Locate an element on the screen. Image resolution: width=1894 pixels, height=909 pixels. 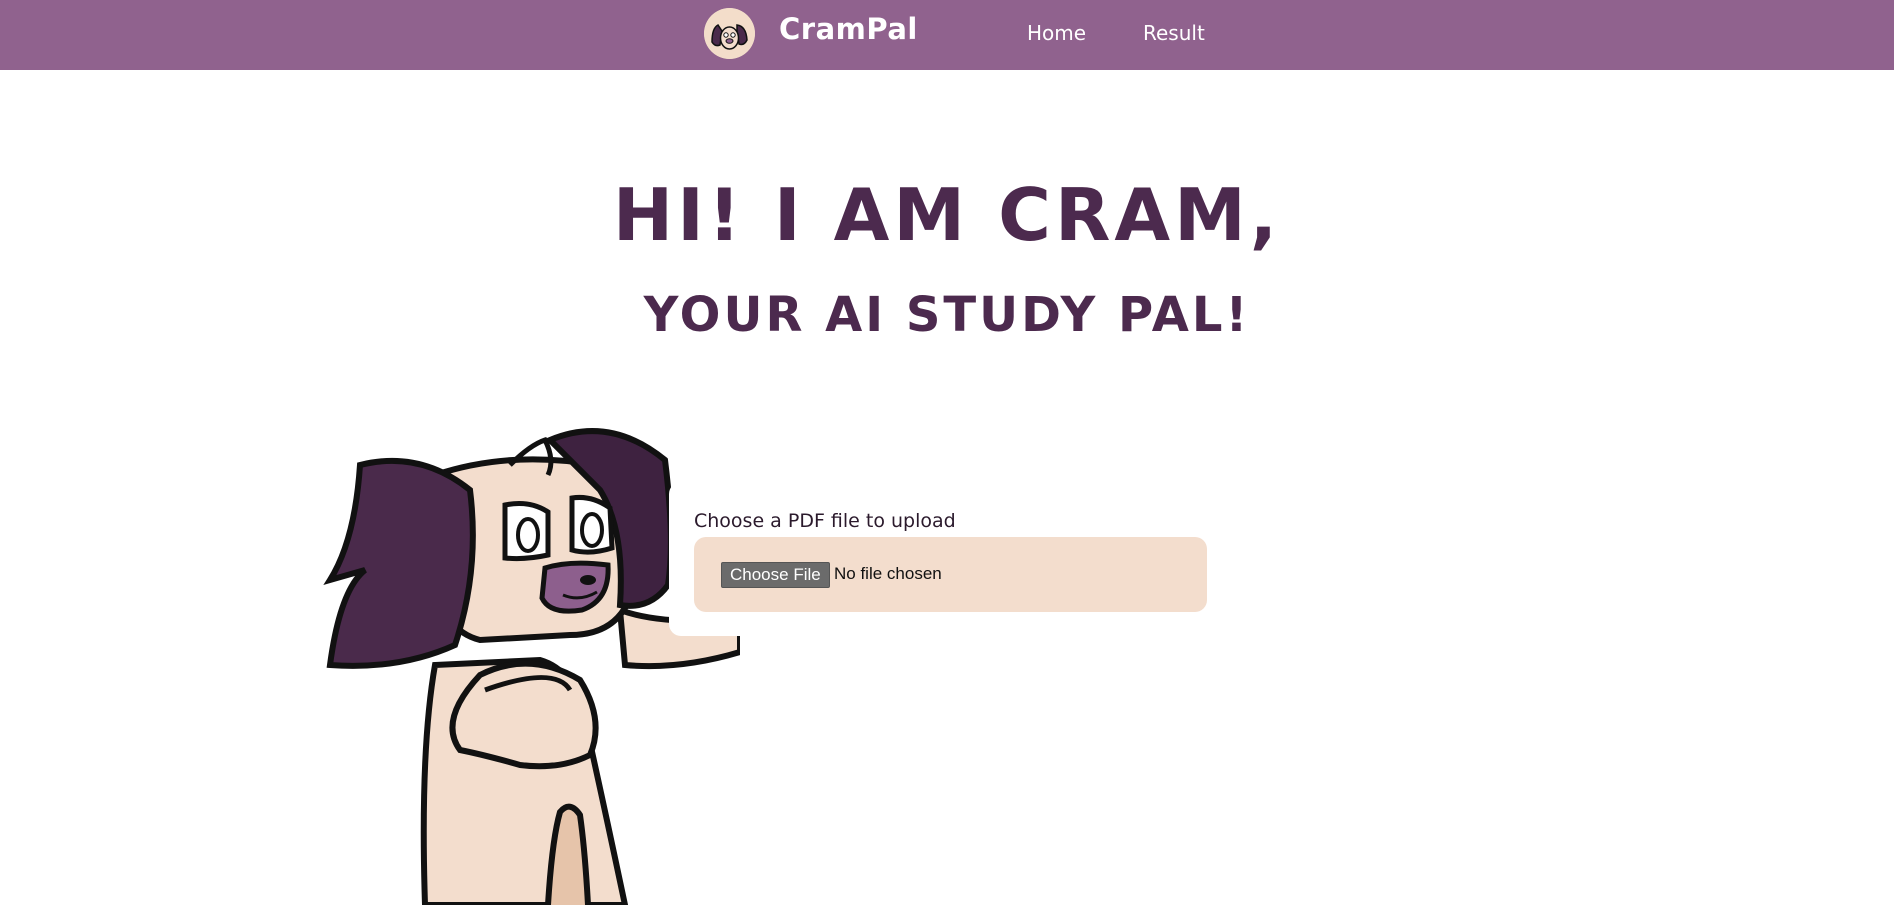
file-input-container: Choose File No file chosen is located at coordinates (950, 574).